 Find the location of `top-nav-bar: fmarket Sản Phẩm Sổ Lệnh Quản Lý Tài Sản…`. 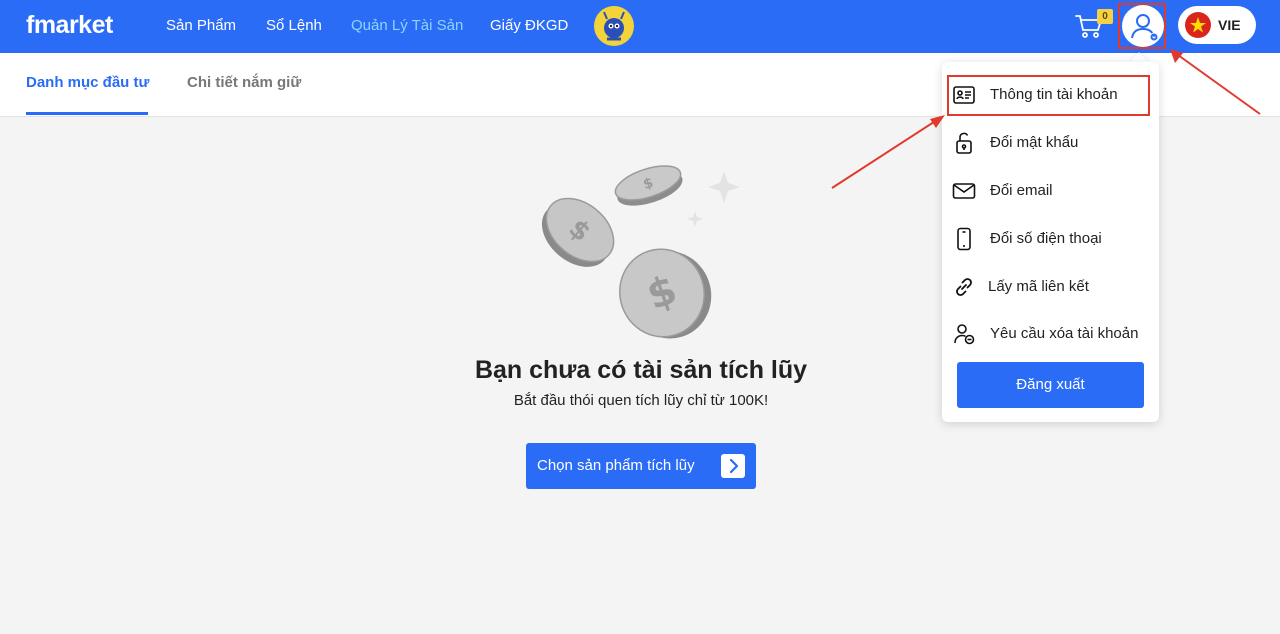

top-nav-bar: fmarket Sản Phẩm Sổ Lệnh Quản Lý Tài Sản… is located at coordinates (640, 26).